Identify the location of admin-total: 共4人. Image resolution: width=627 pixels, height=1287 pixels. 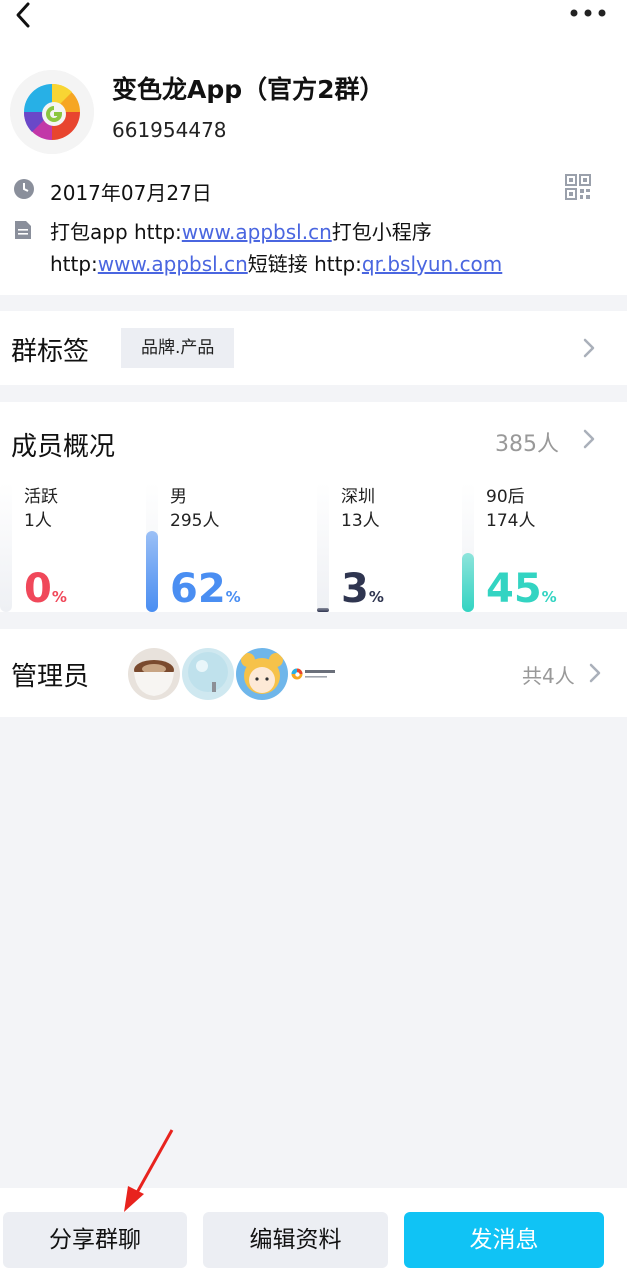
(548, 676).